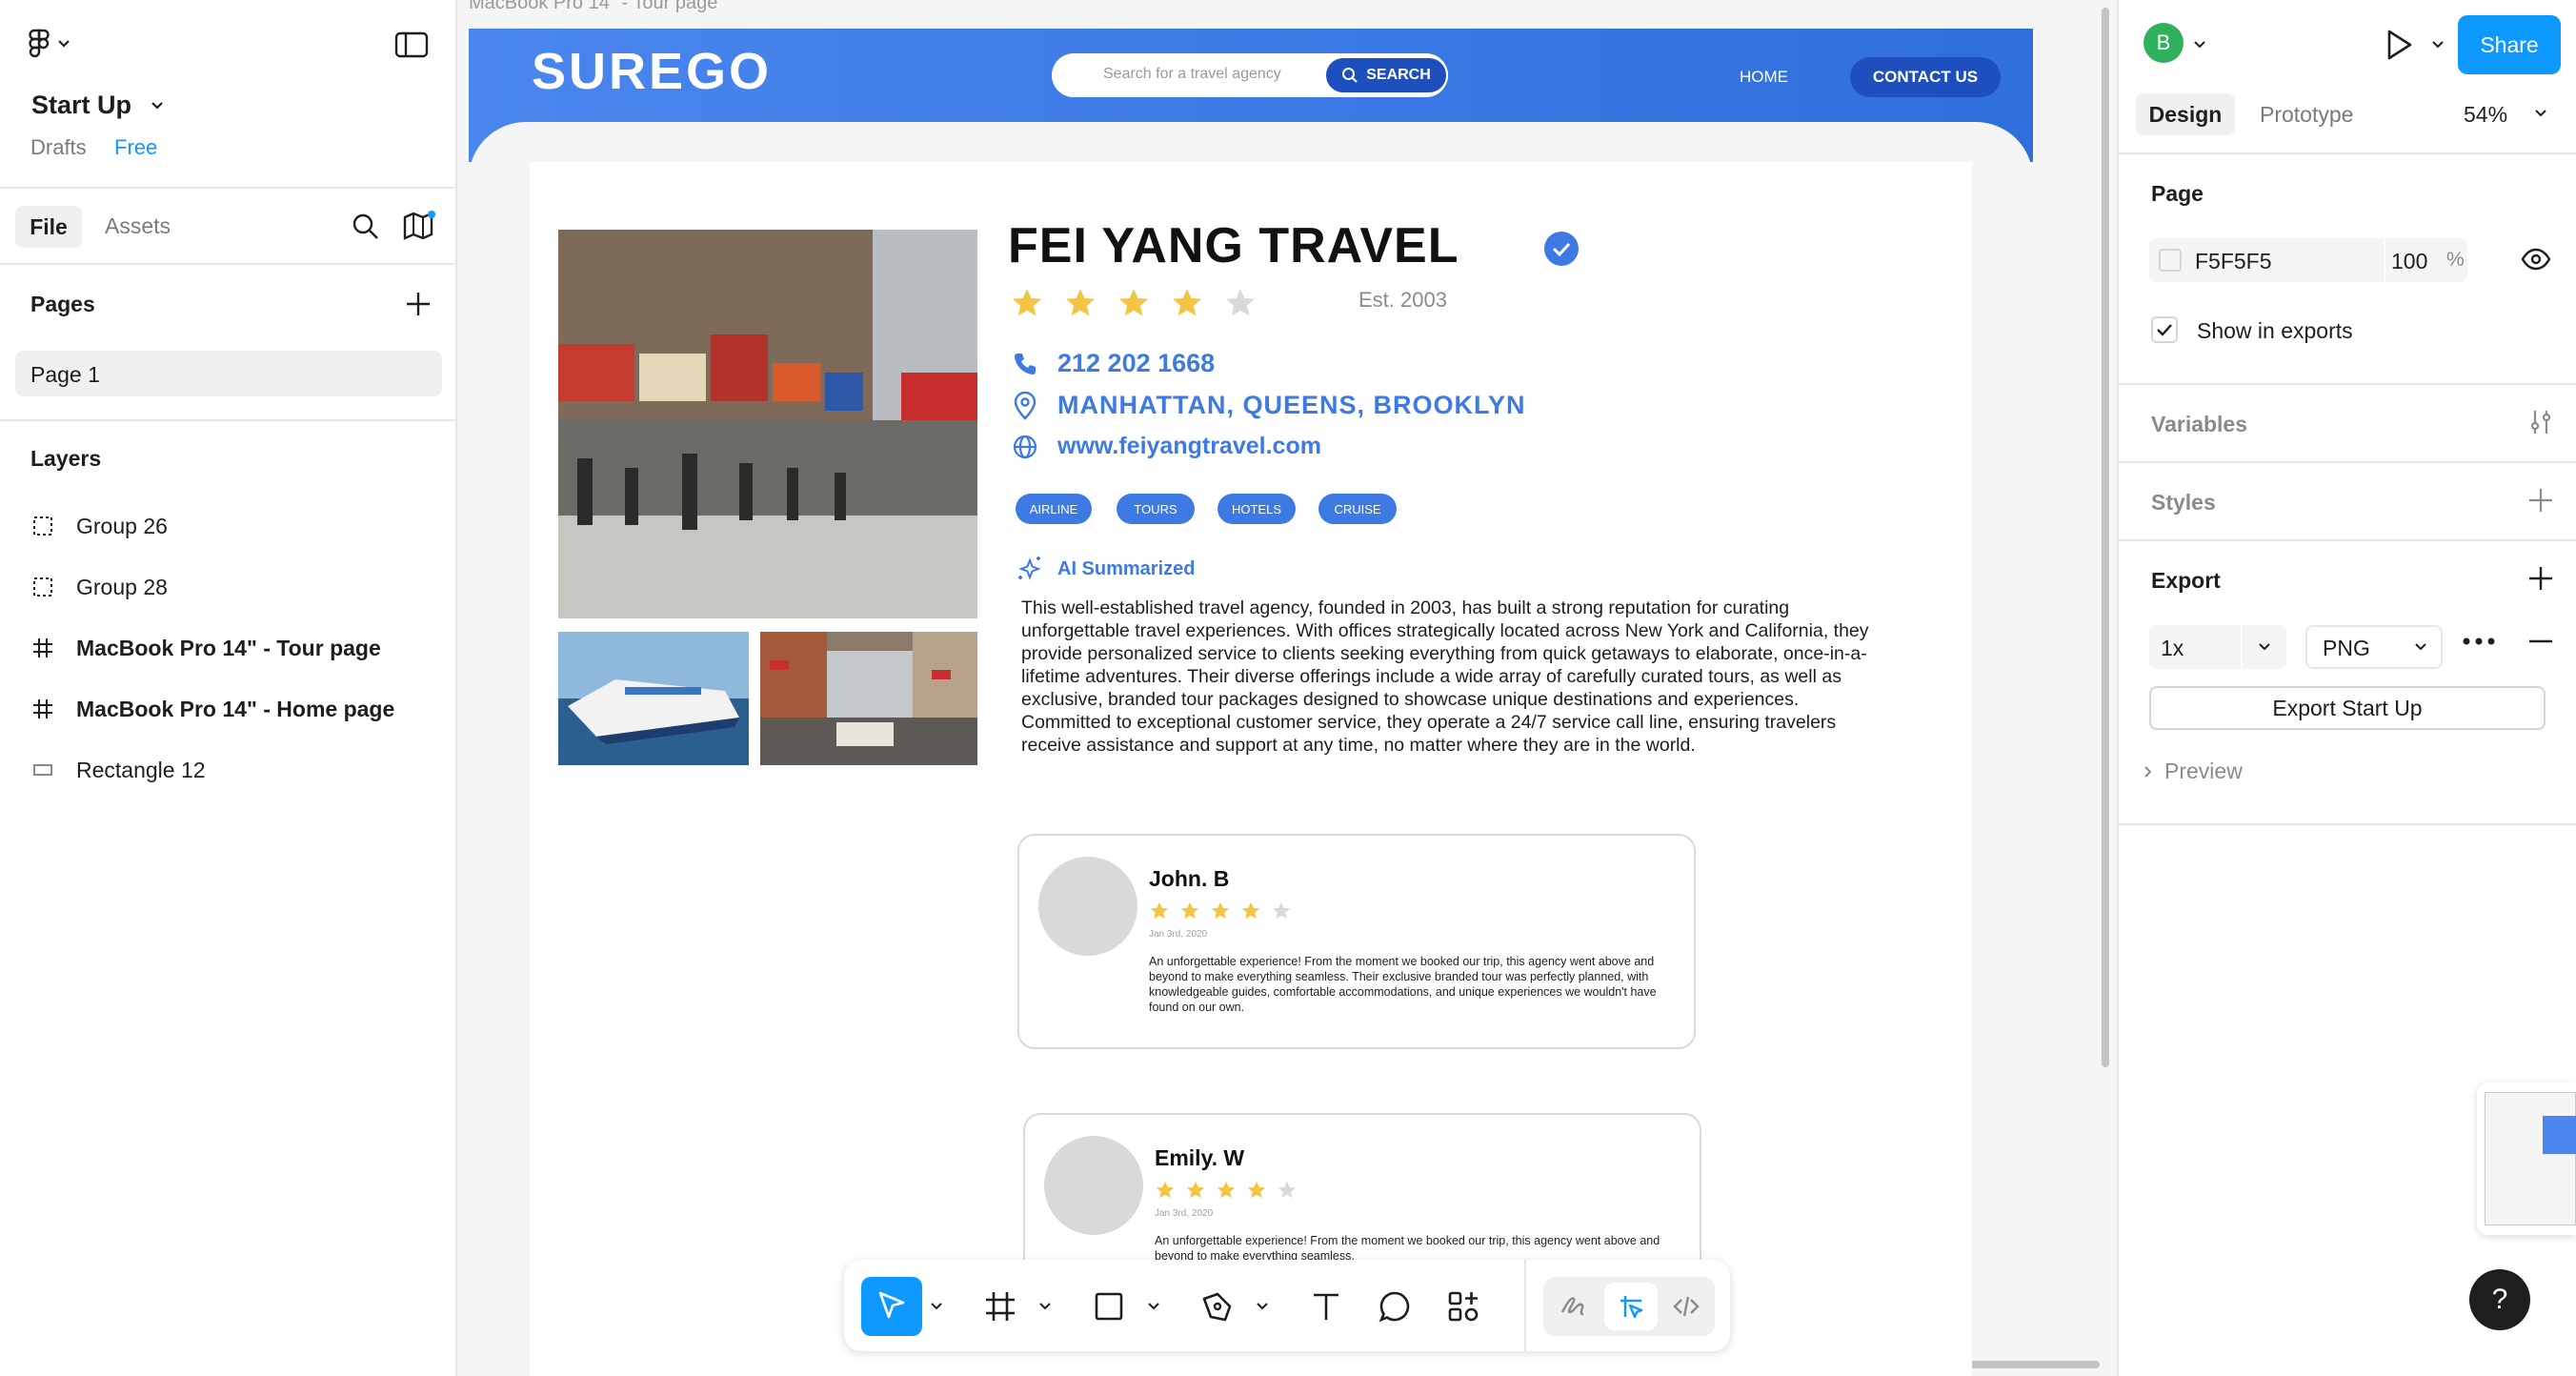 This screenshot has height=1376, width=2576. What do you see at coordinates (1127, 568) in the screenshot?
I see `ai-summary-title: AI Summarized` at bounding box center [1127, 568].